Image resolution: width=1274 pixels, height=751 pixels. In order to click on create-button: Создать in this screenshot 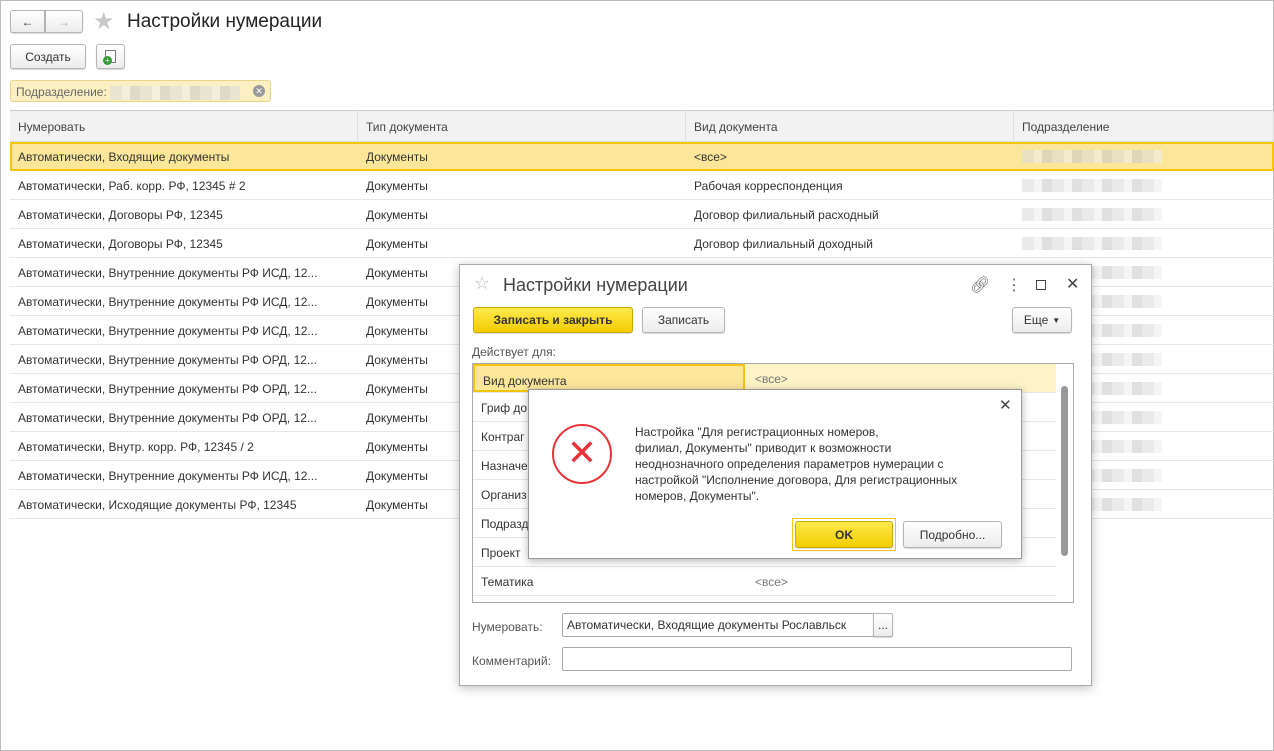, I will do `click(48, 56)`.